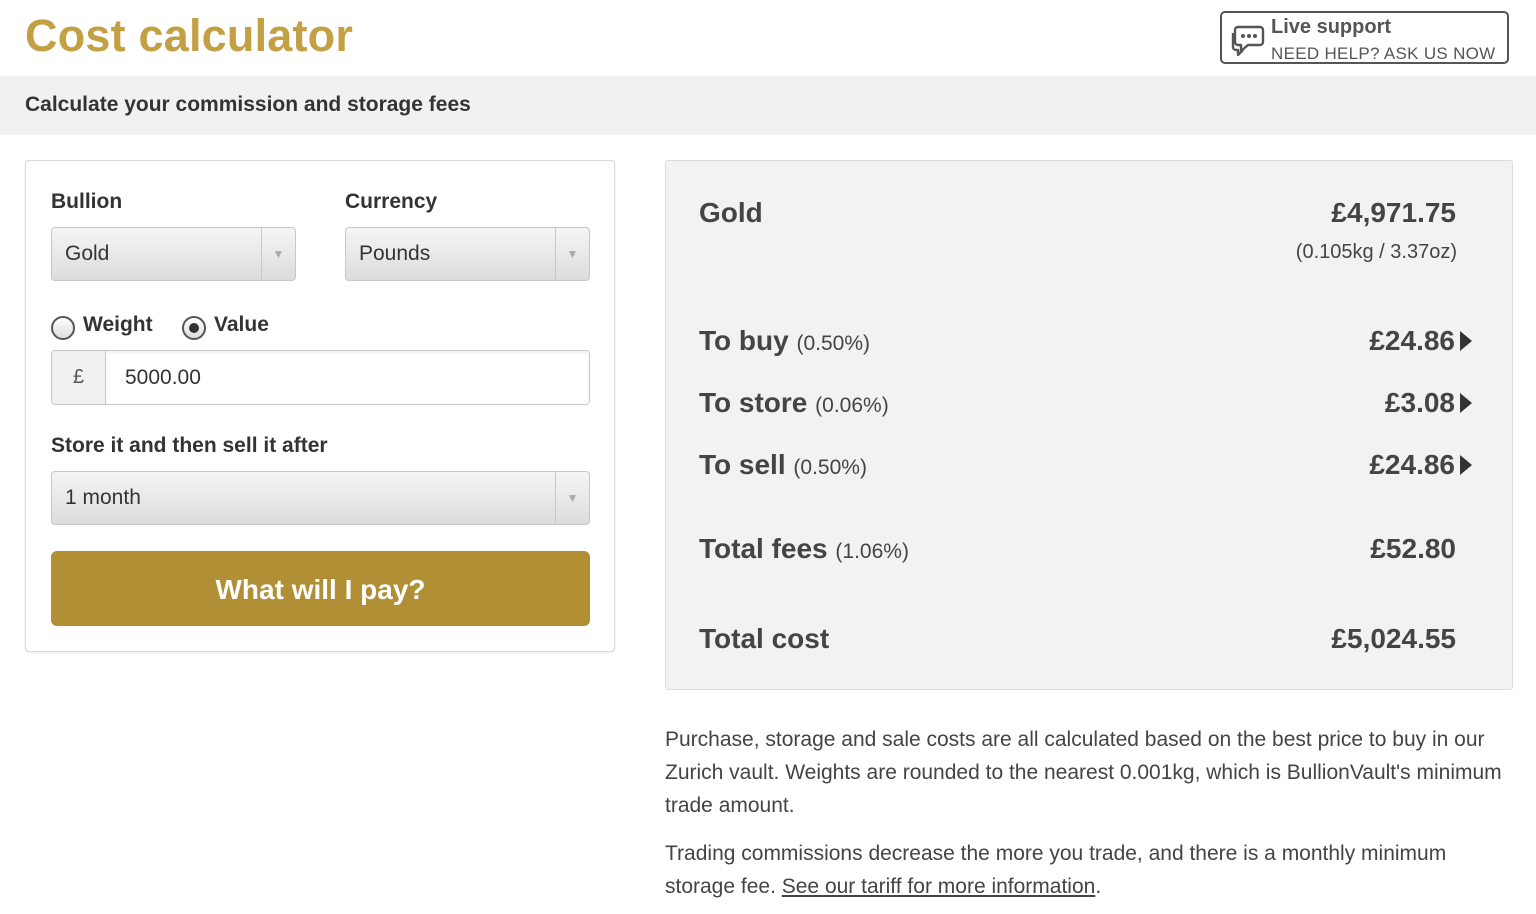  What do you see at coordinates (87, 201) in the screenshot?
I see `bullion-label: Bullion` at bounding box center [87, 201].